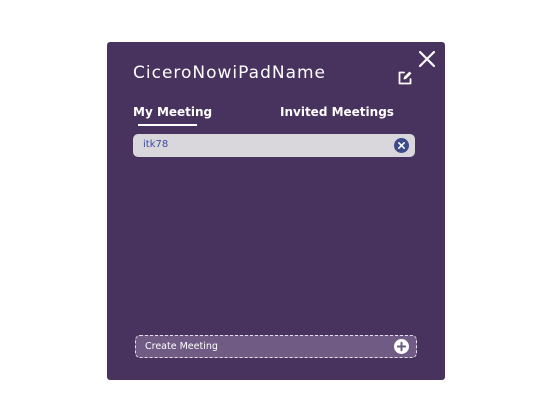 This screenshot has height=414, width=552. I want to click on remove-icon, so click(401, 145).